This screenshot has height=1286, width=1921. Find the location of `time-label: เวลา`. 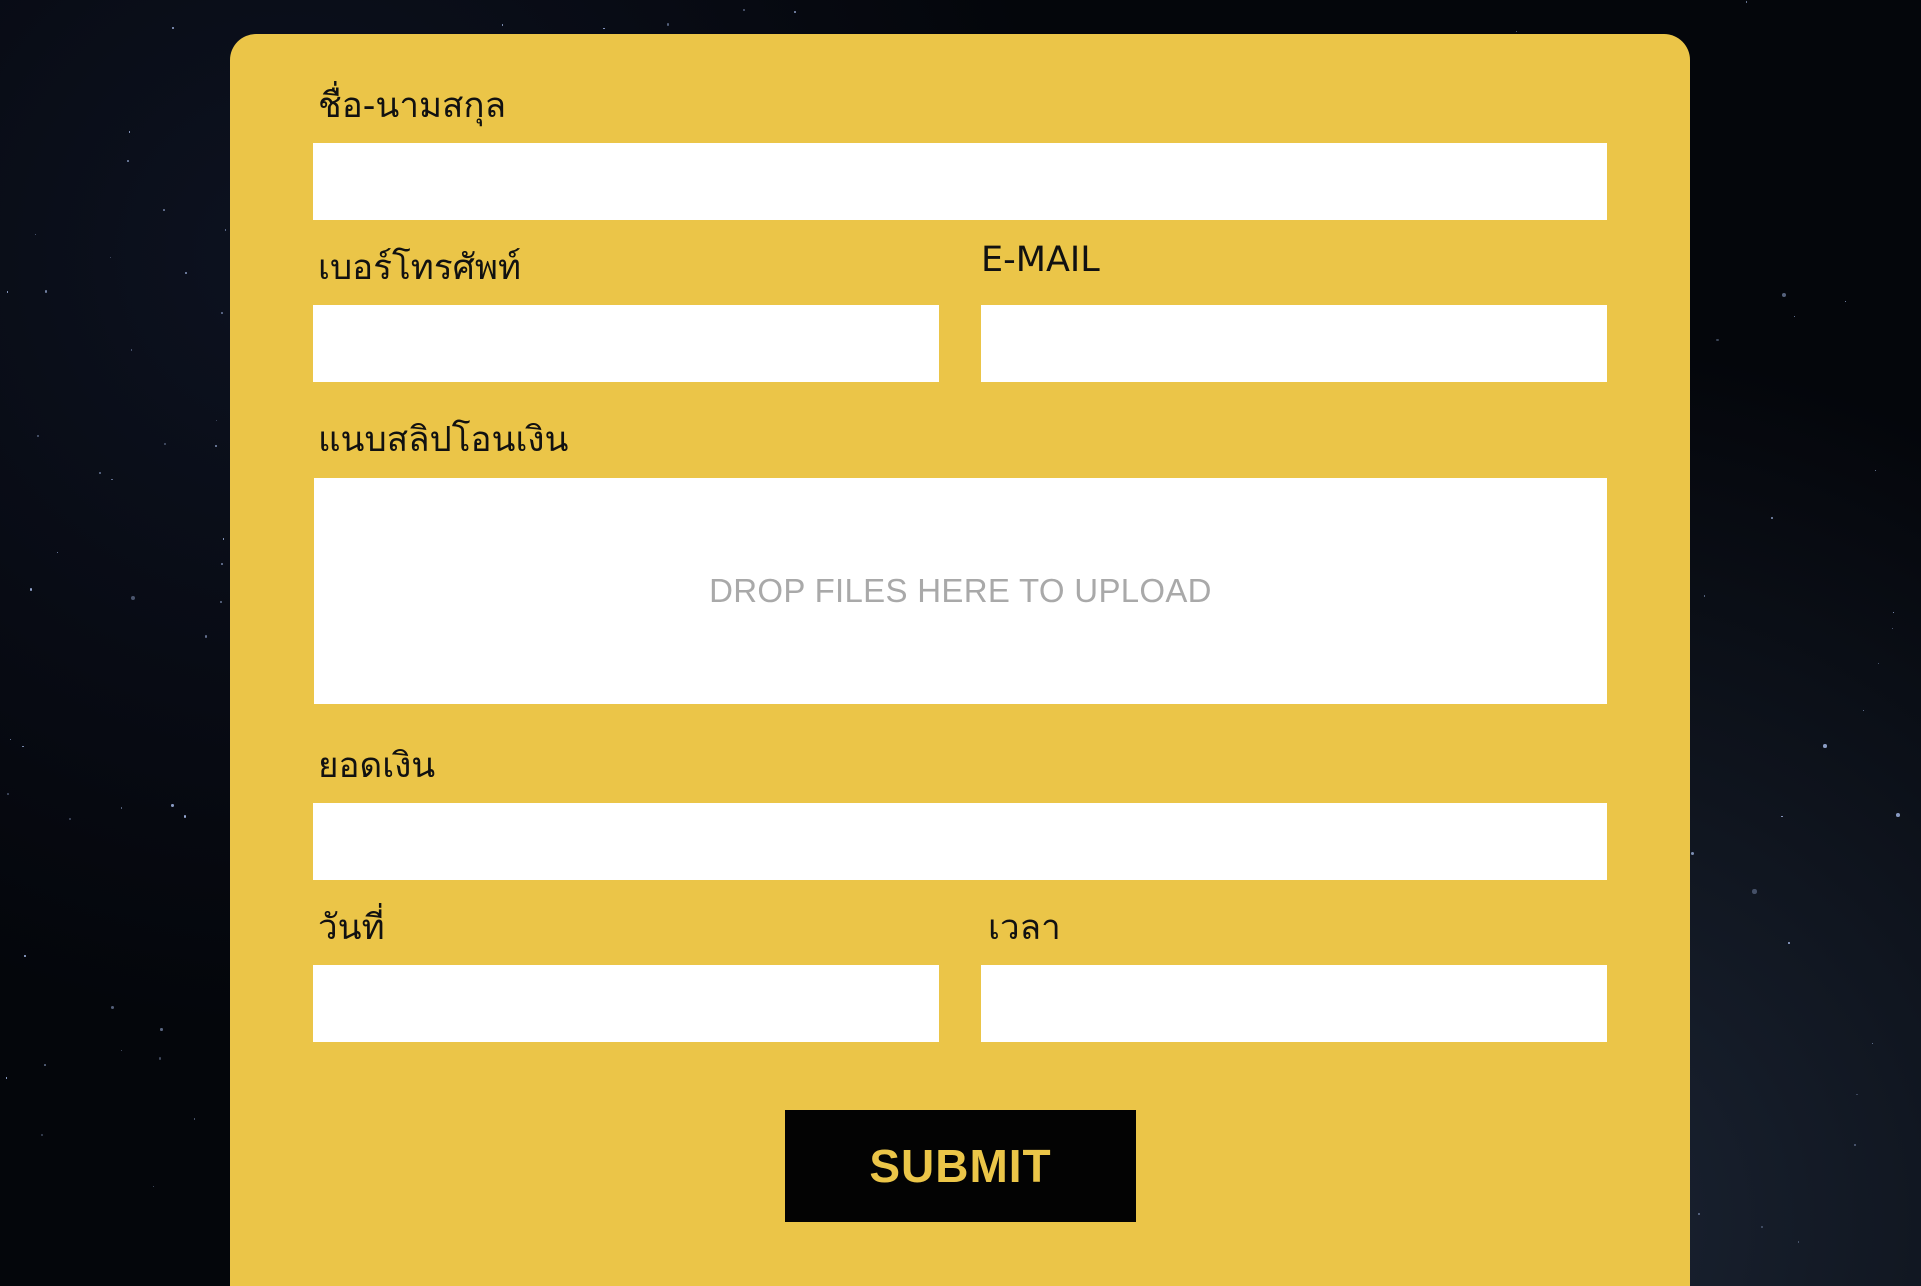

time-label: เวลา is located at coordinates (1024, 928).